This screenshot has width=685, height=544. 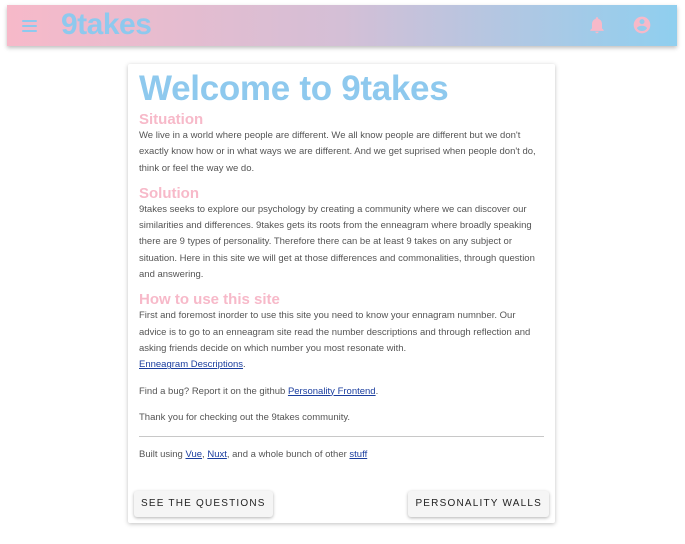 I want to click on menu-icon, so click(x=30, y=26).